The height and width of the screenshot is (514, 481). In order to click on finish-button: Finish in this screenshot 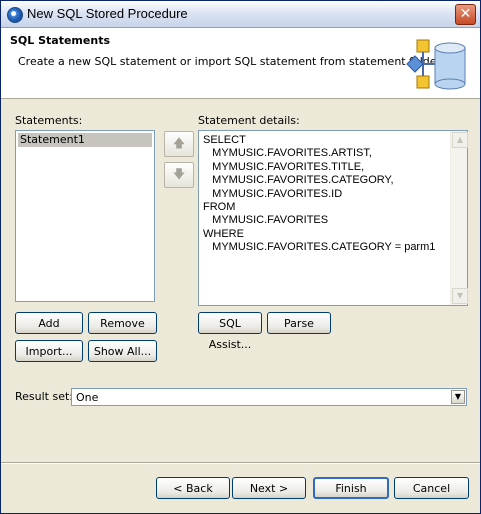, I will do `click(351, 488)`.